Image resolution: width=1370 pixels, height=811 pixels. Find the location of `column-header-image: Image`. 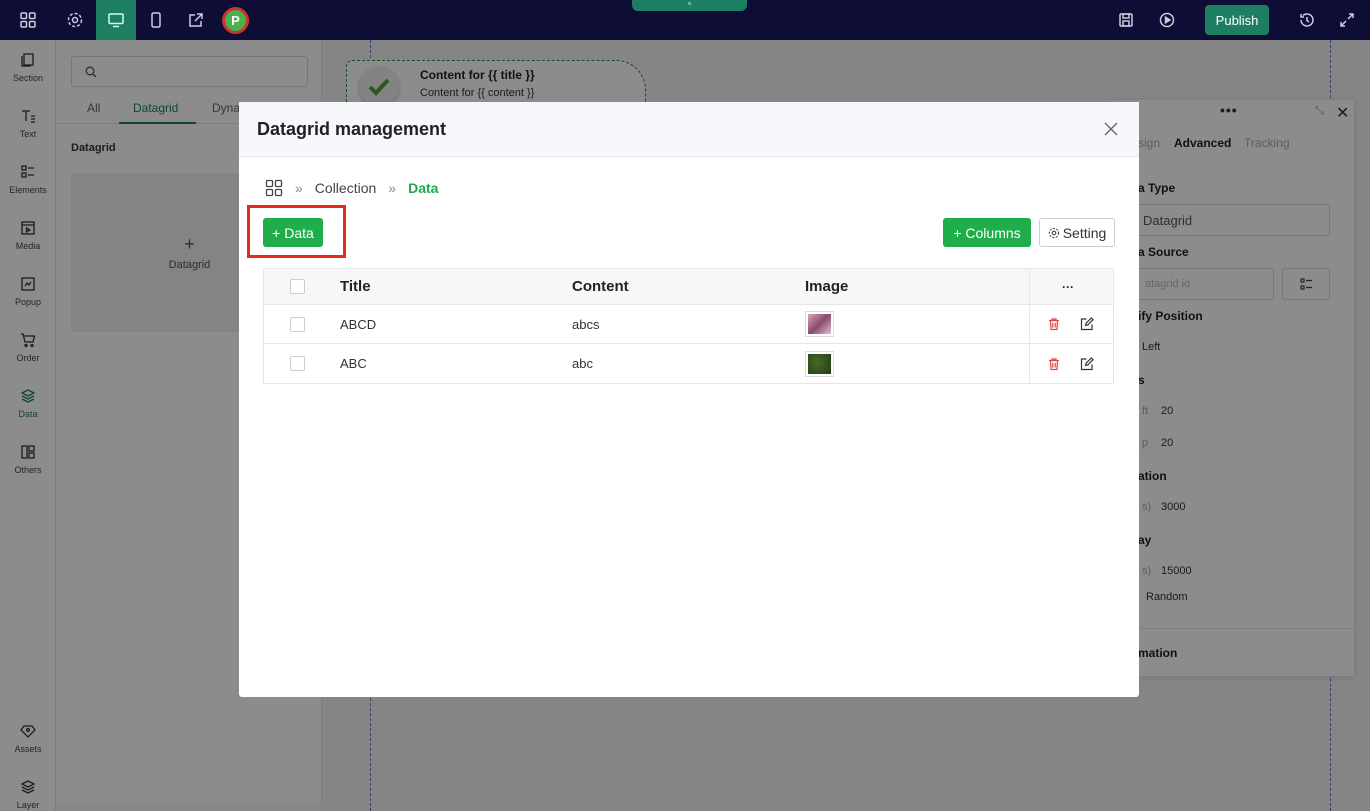

column-header-image: Image is located at coordinates (826, 286).